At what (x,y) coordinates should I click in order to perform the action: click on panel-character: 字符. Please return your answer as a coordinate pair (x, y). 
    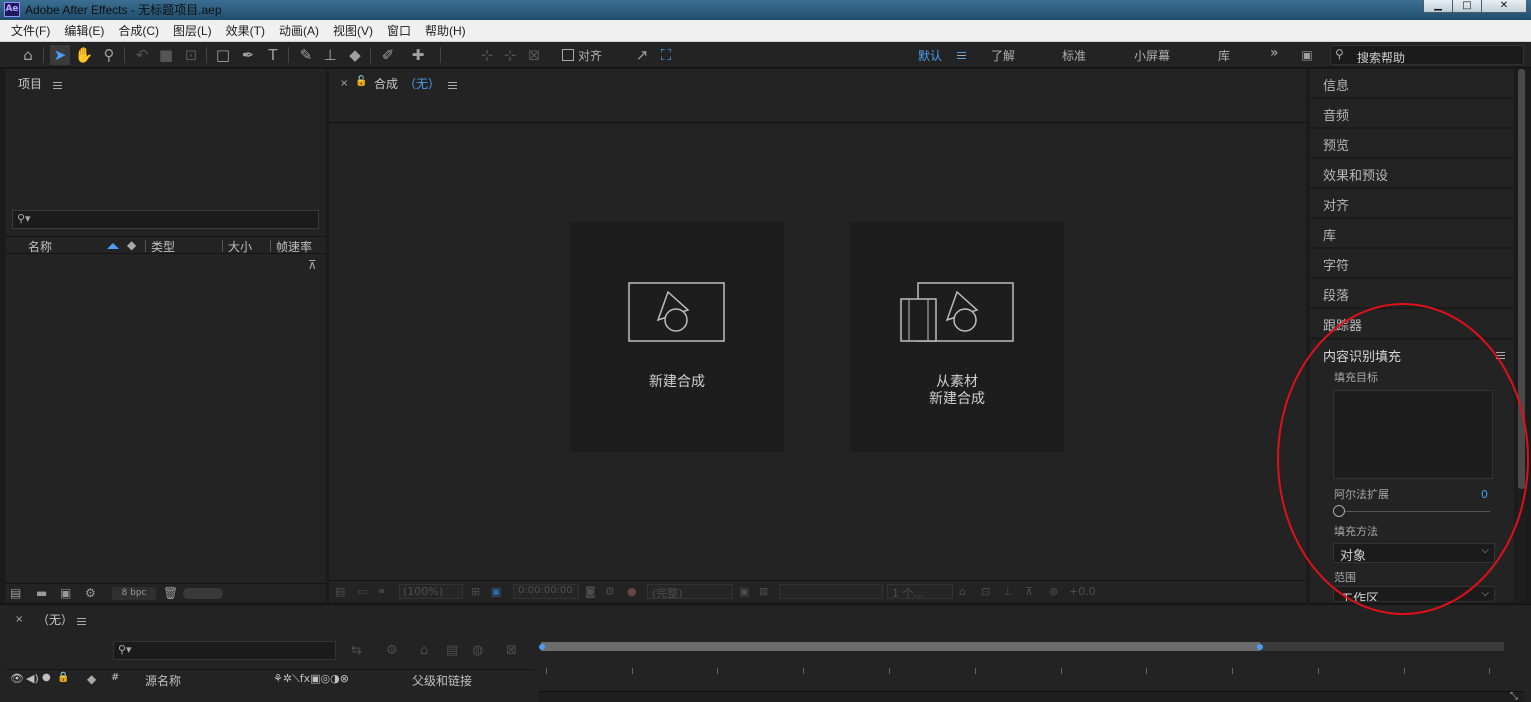
    Looking at the image, I should click on (1412, 263).